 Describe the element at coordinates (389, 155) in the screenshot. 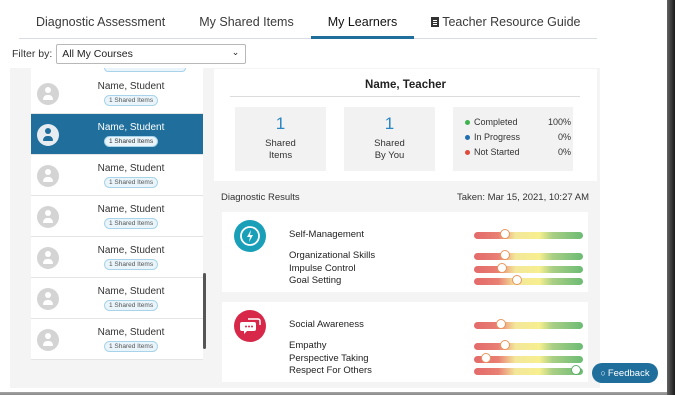

I see `shared-by-you-label-2: By You` at that location.